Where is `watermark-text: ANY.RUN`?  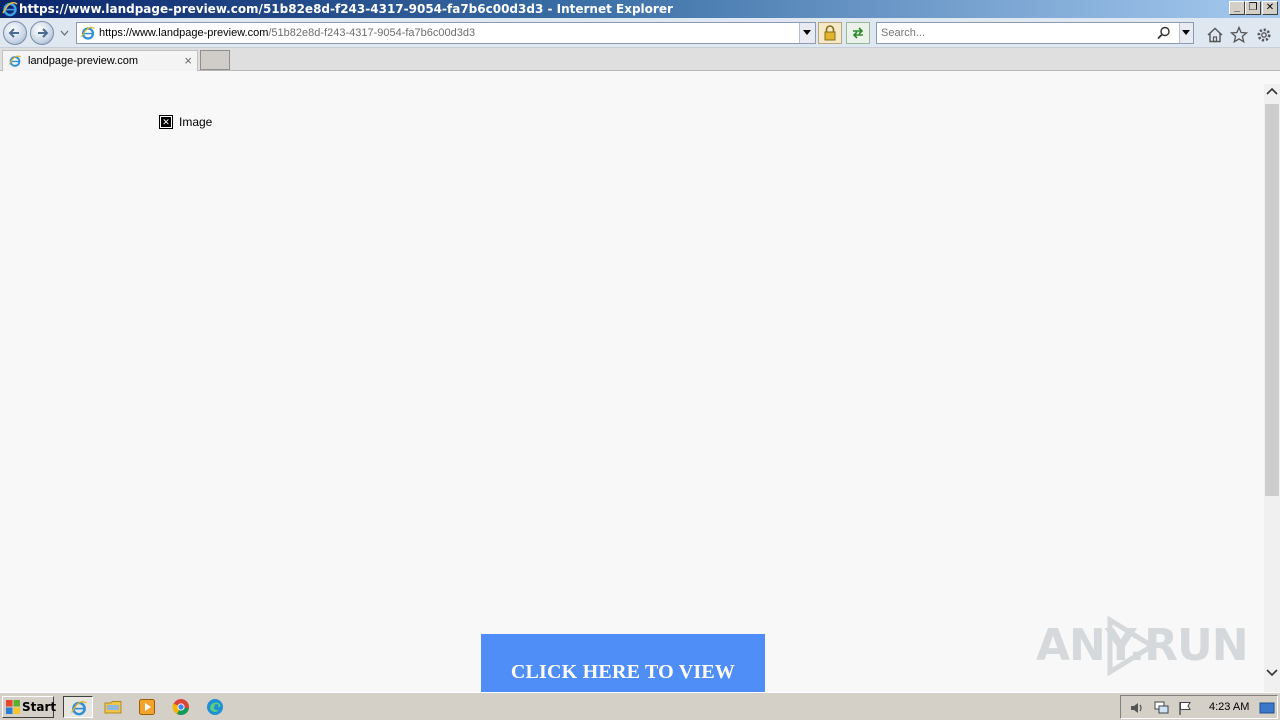 watermark-text: ANY.RUN is located at coordinates (1142, 645).